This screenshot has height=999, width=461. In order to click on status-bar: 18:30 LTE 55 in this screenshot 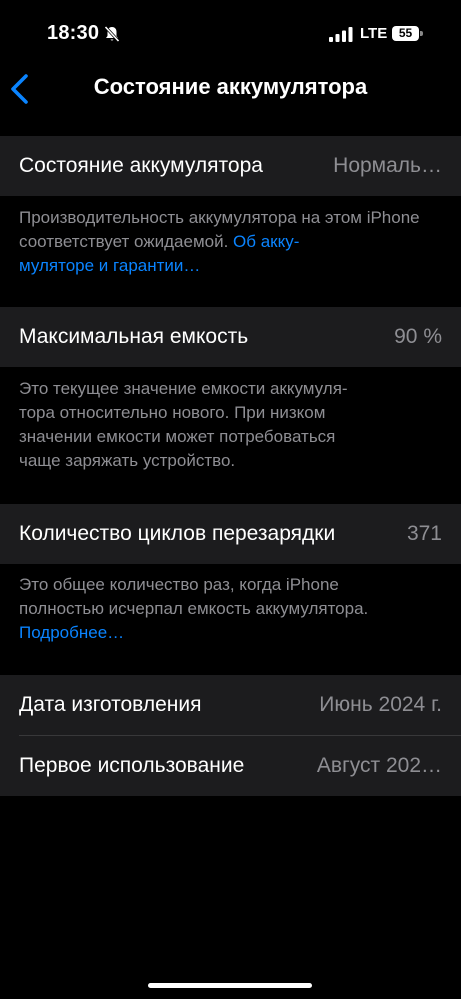, I will do `click(230, 30)`.